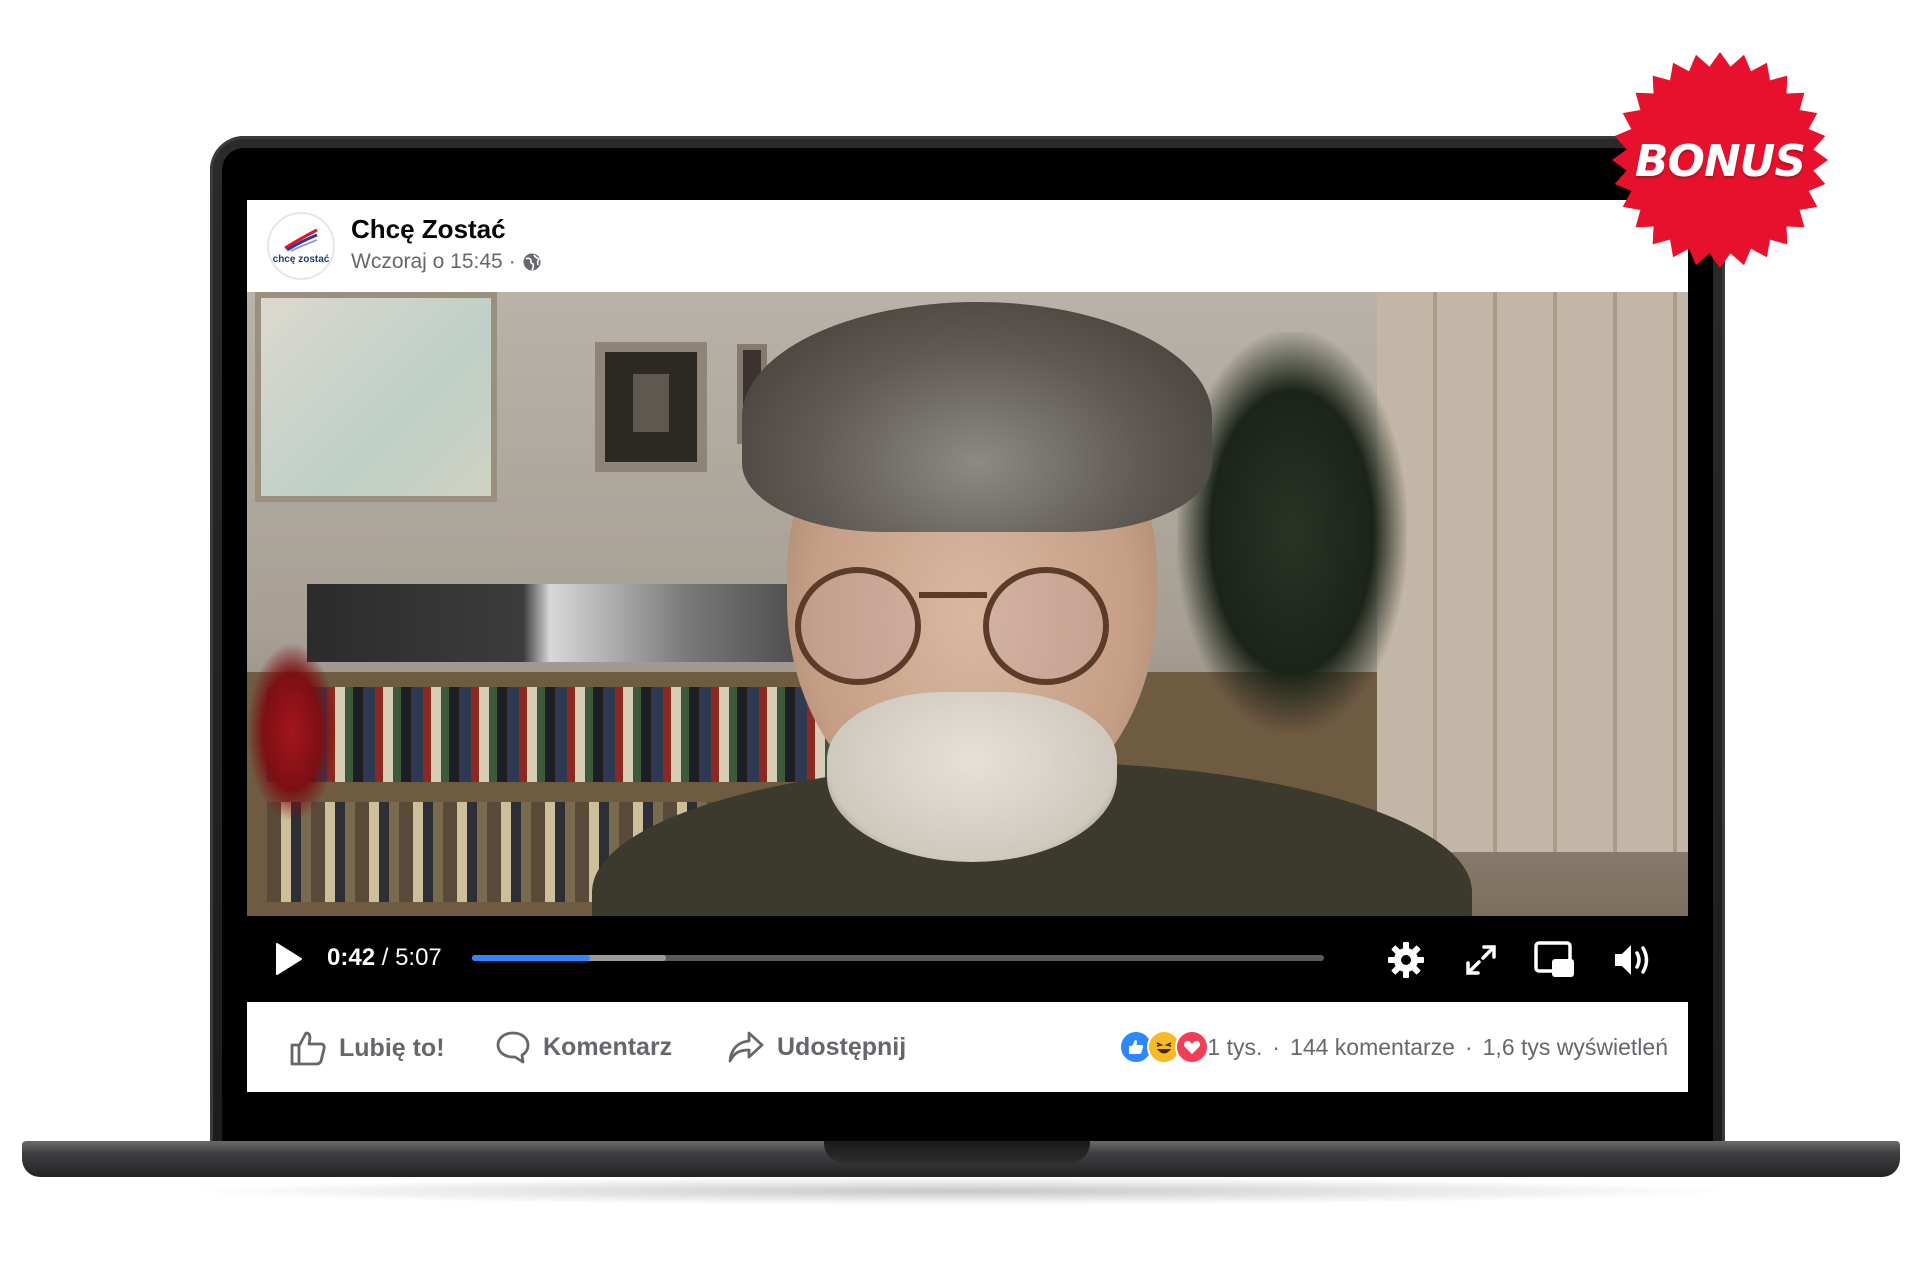 Image resolution: width=1920 pixels, height=1282 pixels. Describe the element at coordinates (1192, 1047) in the screenshot. I see `love-reaction-icon` at that location.